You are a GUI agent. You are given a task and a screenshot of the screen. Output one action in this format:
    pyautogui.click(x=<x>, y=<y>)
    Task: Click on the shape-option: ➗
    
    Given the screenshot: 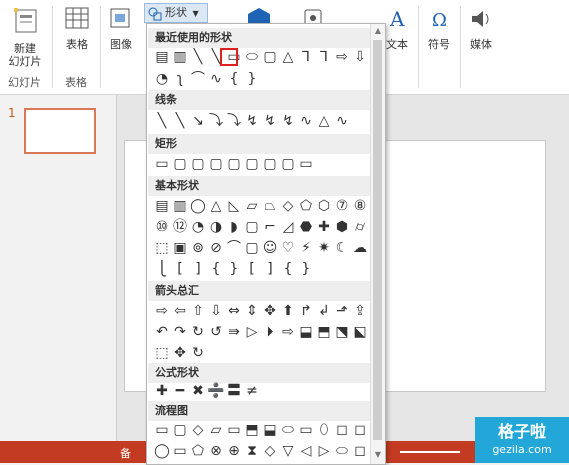 What is the action you would take?
    pyautogui.click(x=216, y=391)
    